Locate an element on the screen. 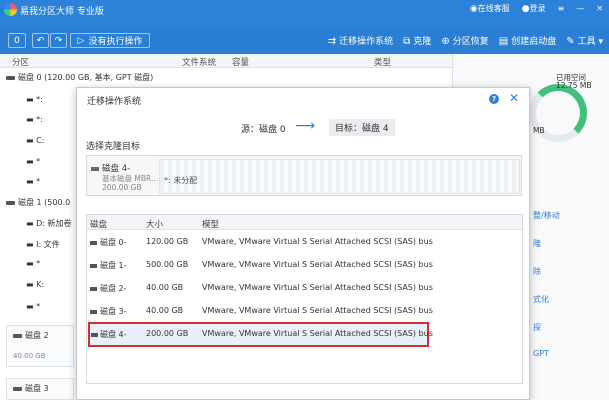 This screenshot has height=400, width=609. chat-icon: ◉ is located at coordinates (473, 8).